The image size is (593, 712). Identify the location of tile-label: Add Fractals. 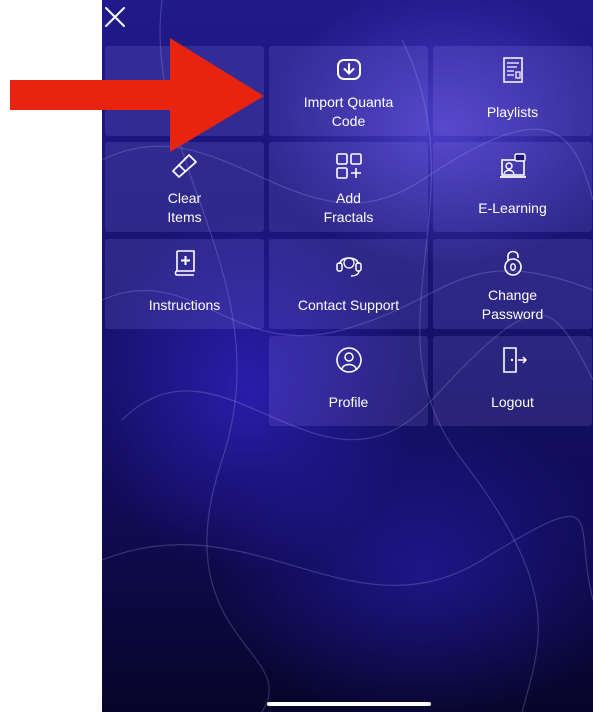
(348, 207).